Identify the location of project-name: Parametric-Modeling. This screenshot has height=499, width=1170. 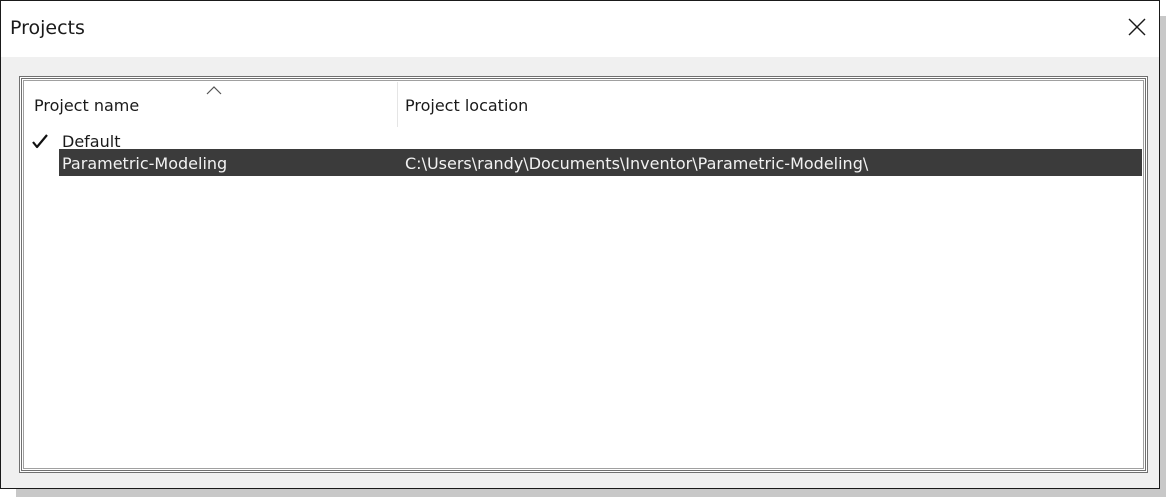
(145, 163).